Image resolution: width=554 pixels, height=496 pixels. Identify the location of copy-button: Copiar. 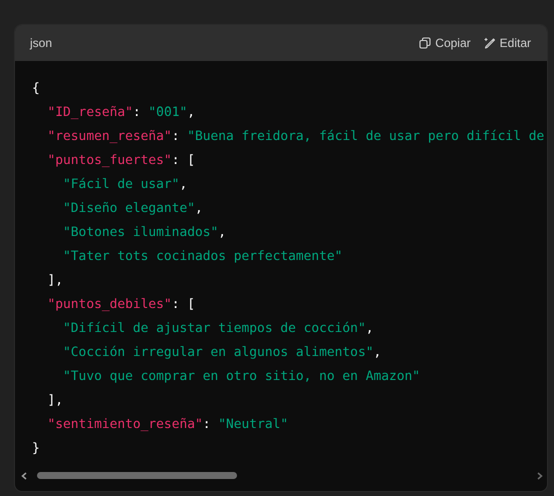
(445, 43).